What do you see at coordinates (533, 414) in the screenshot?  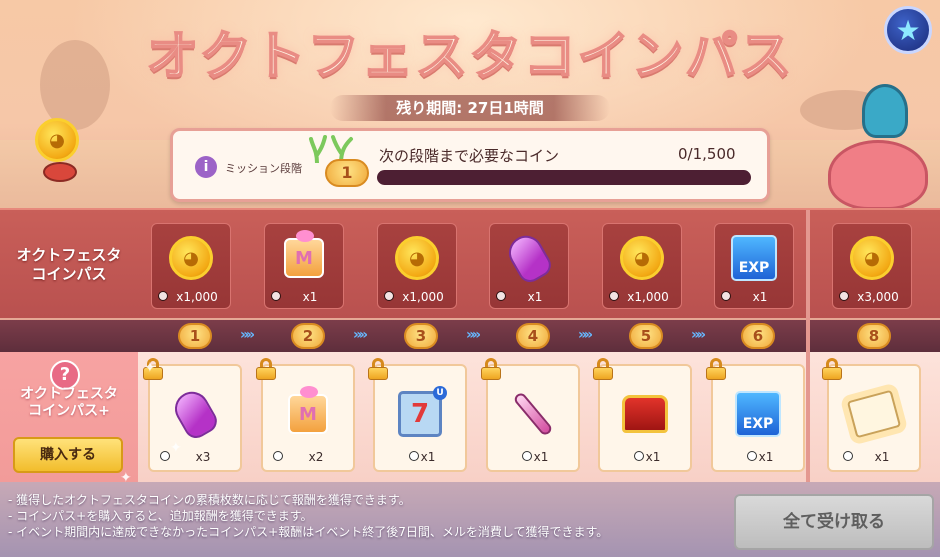 I see `staff-icon` at bounding box center [533, 414].